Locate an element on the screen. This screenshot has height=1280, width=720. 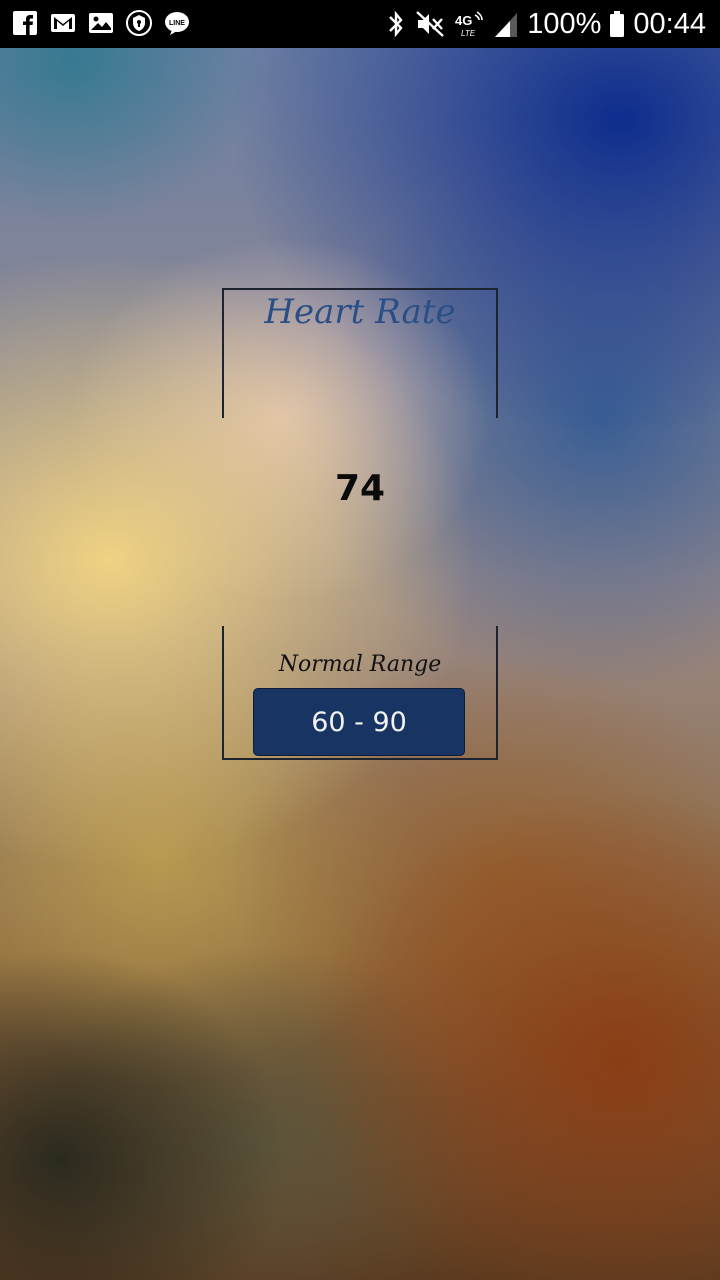
line-icon: LINE is located at coordinates (177, 23).